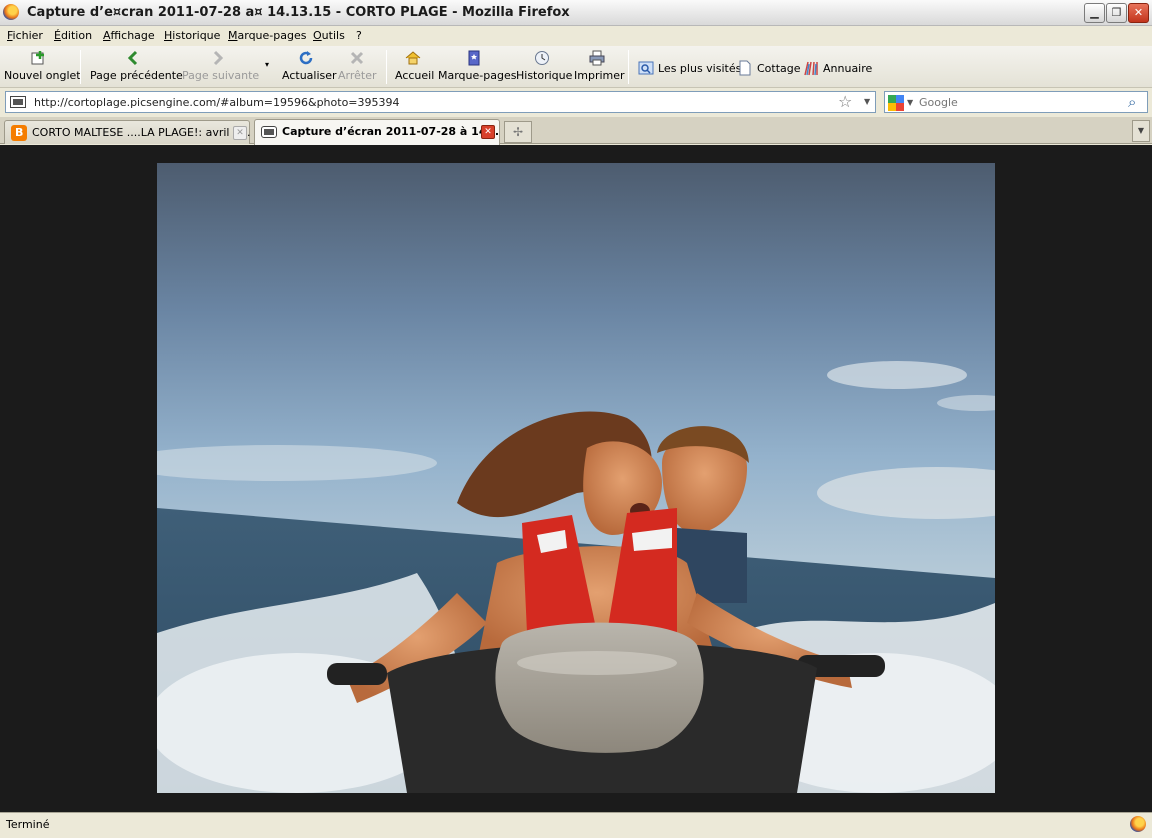 The image size is (1152, 838). Describe the element at coordinates (910, 102) in the screenshot. I see `engine-dropdown-icon: ▼` at that location.